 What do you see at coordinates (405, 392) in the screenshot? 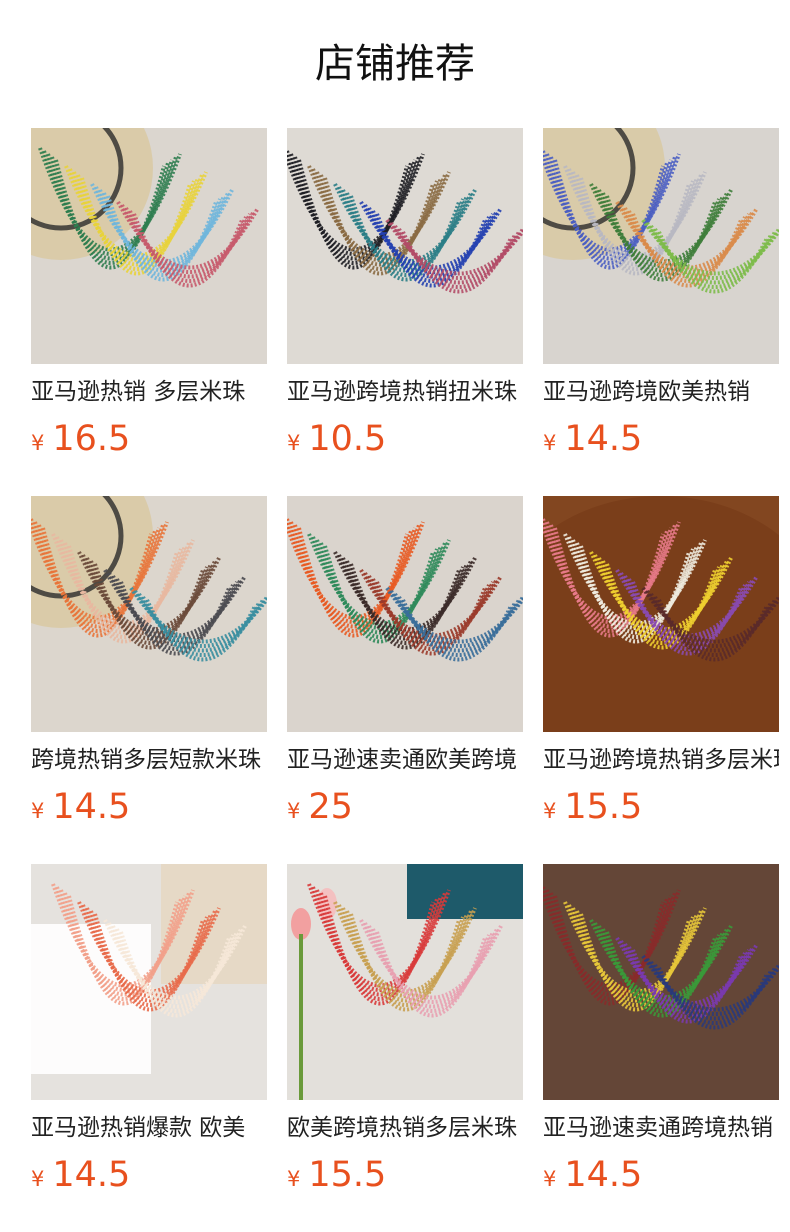
I see `product-name: 亚马逊跨境热销扭米珠` at bounding box center [405, 392].